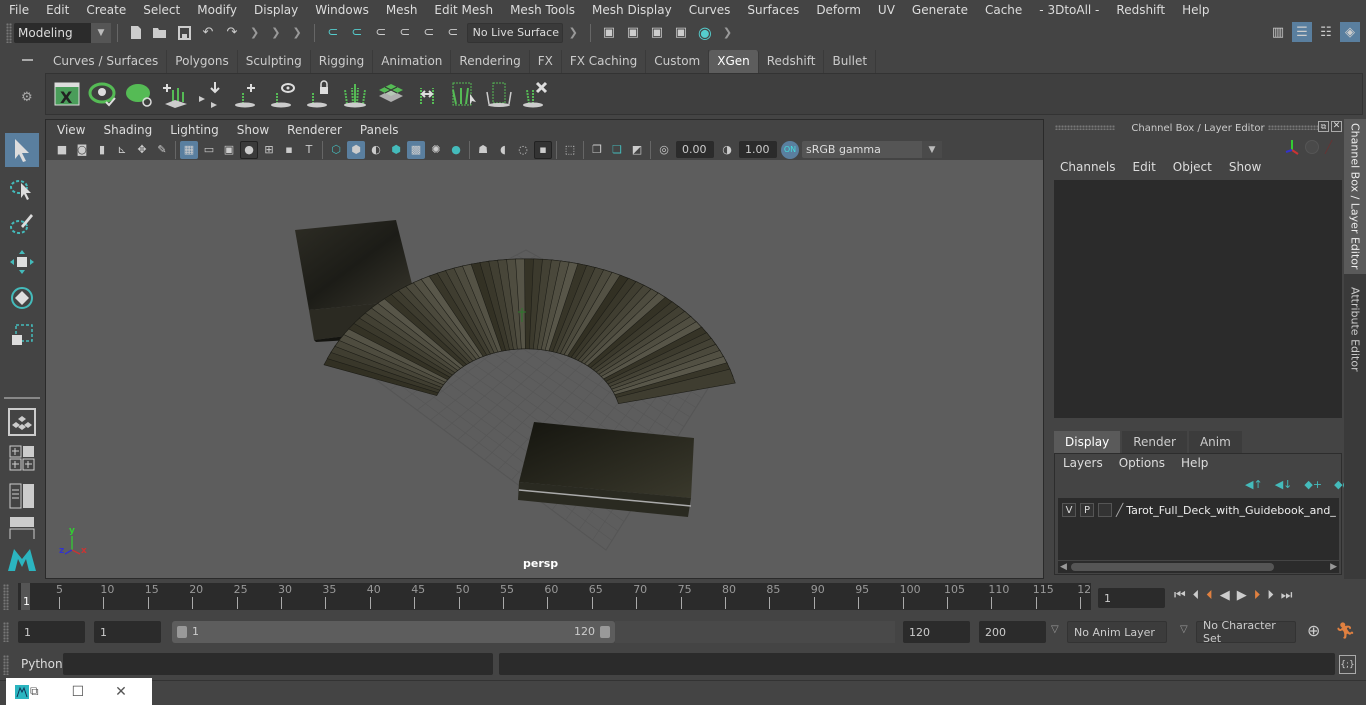 The image size is (1366, 705). Describe the element at coordinates (657, 33) in the screenshot. I see `ipr-render-icon: ▣` at that location.